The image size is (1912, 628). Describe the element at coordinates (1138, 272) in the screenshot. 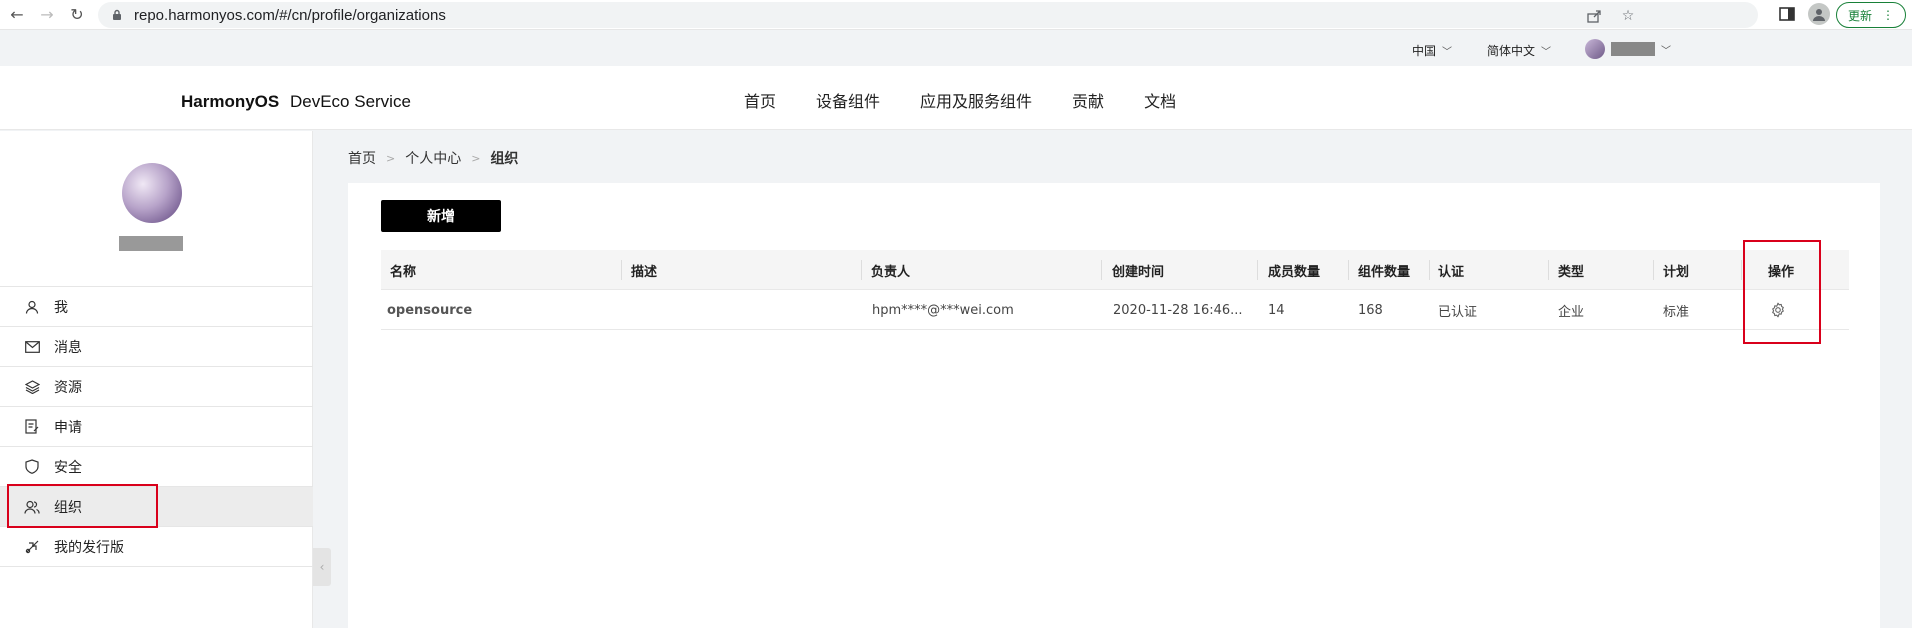

I see `column-header-created: 创建时间` at that location.